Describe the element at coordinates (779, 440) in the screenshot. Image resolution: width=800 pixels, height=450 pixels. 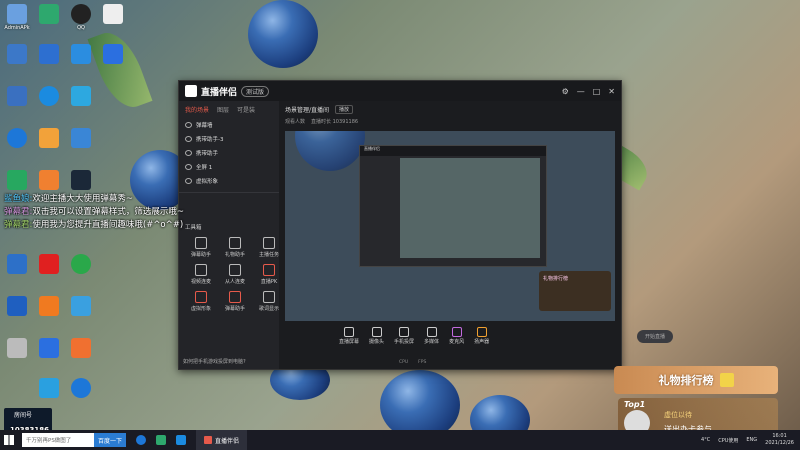
I see `clock: 16:01 2021/12/26` at that location.